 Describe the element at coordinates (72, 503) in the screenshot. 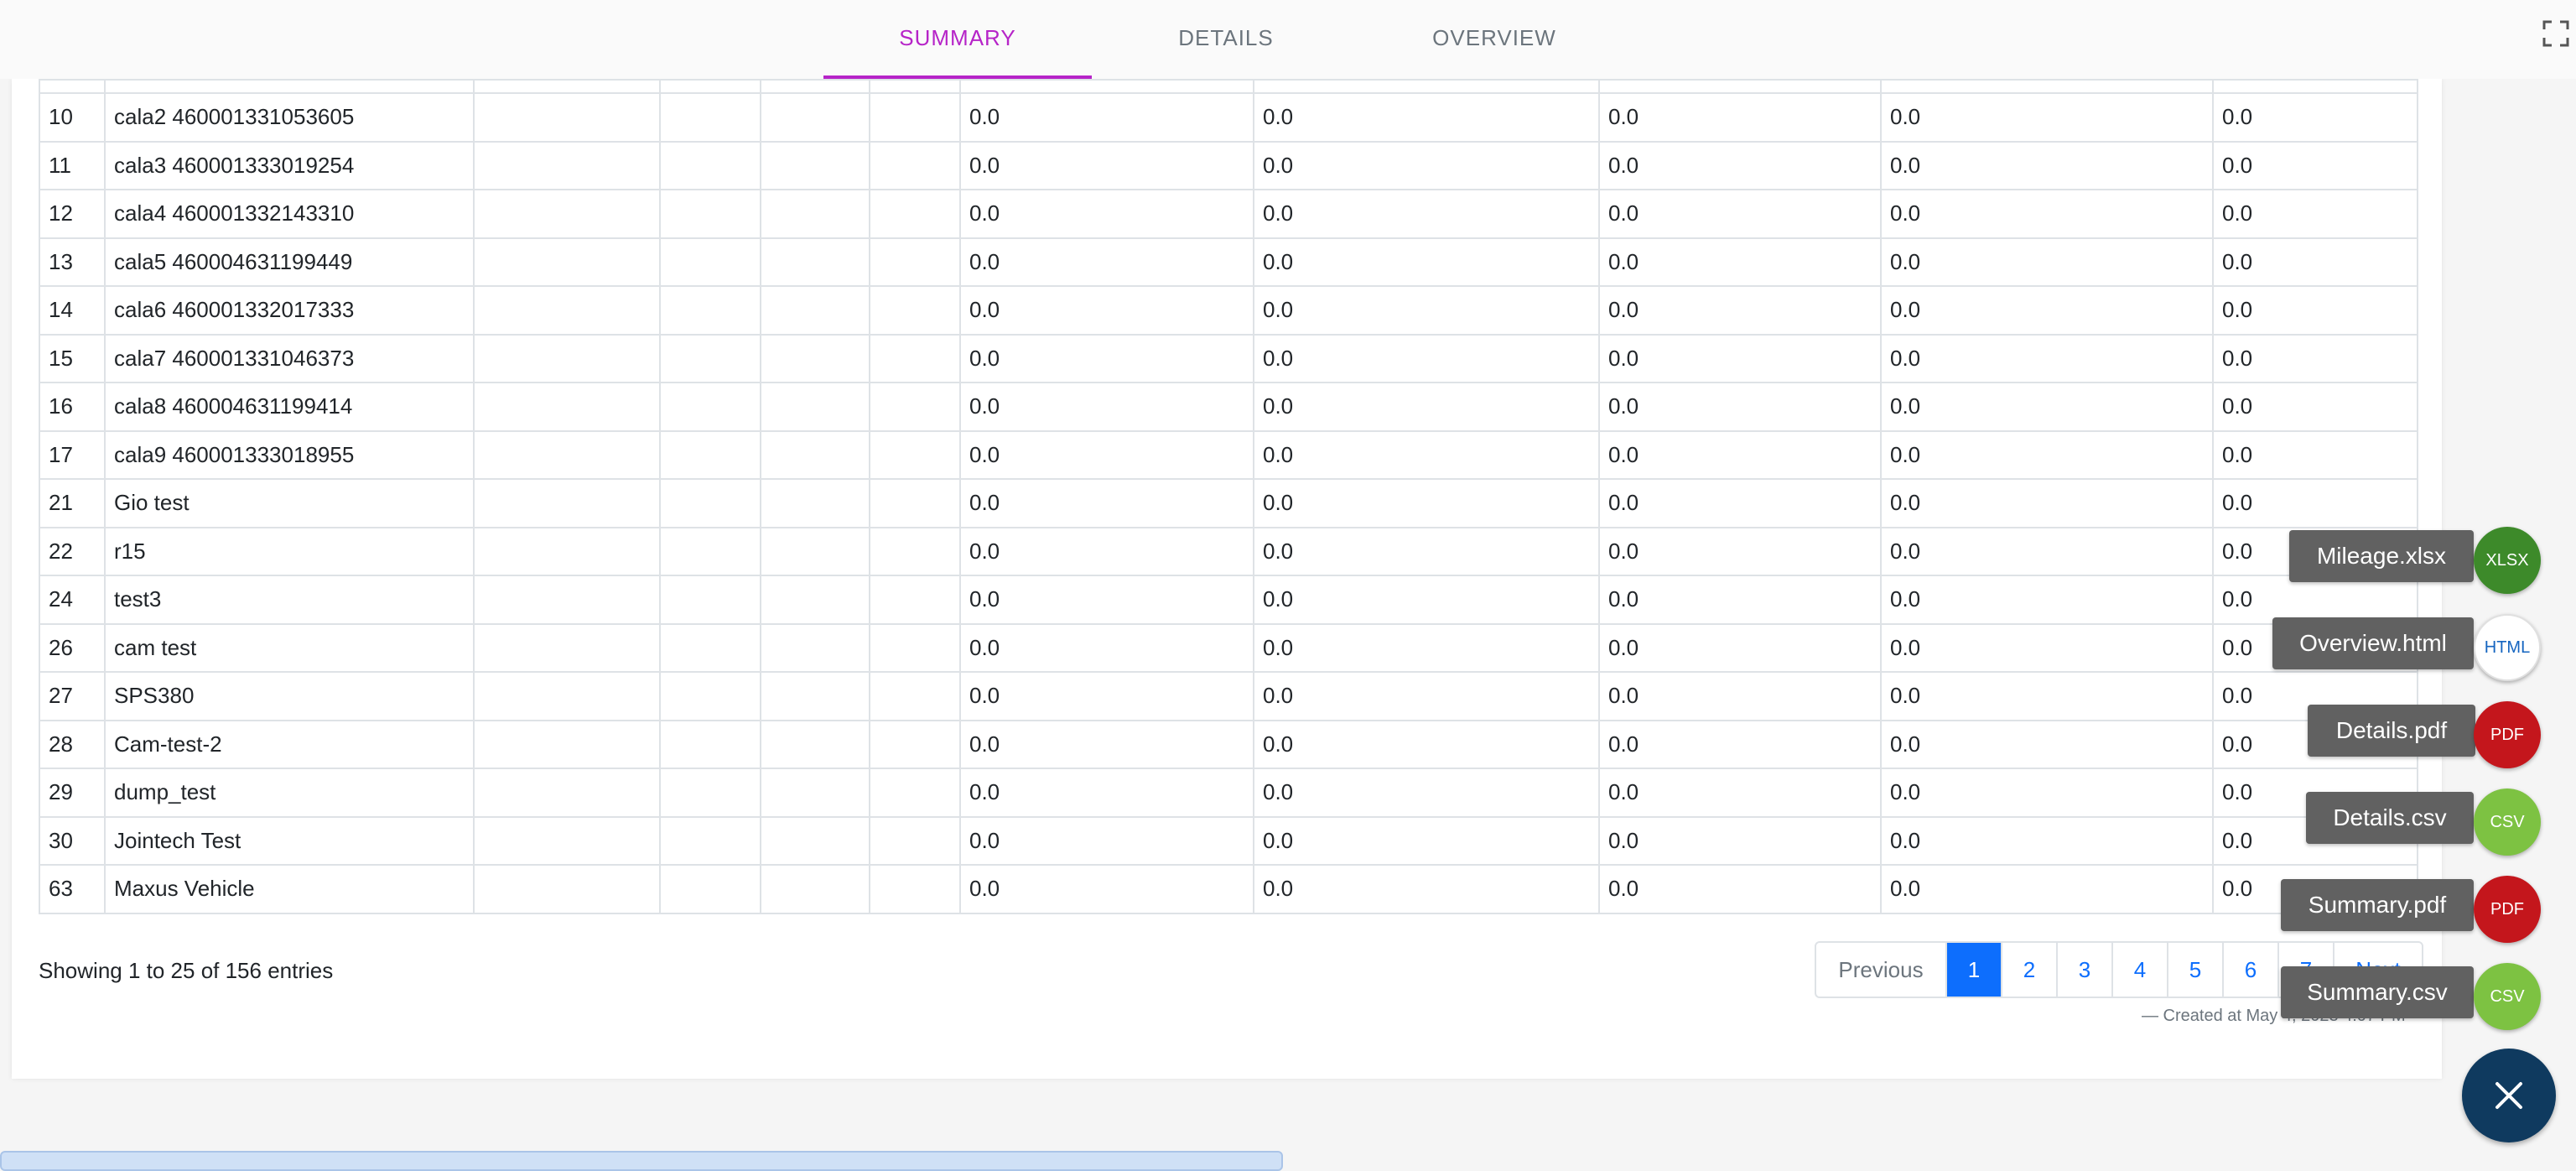

I see `row-id-cell: 21` at that location.